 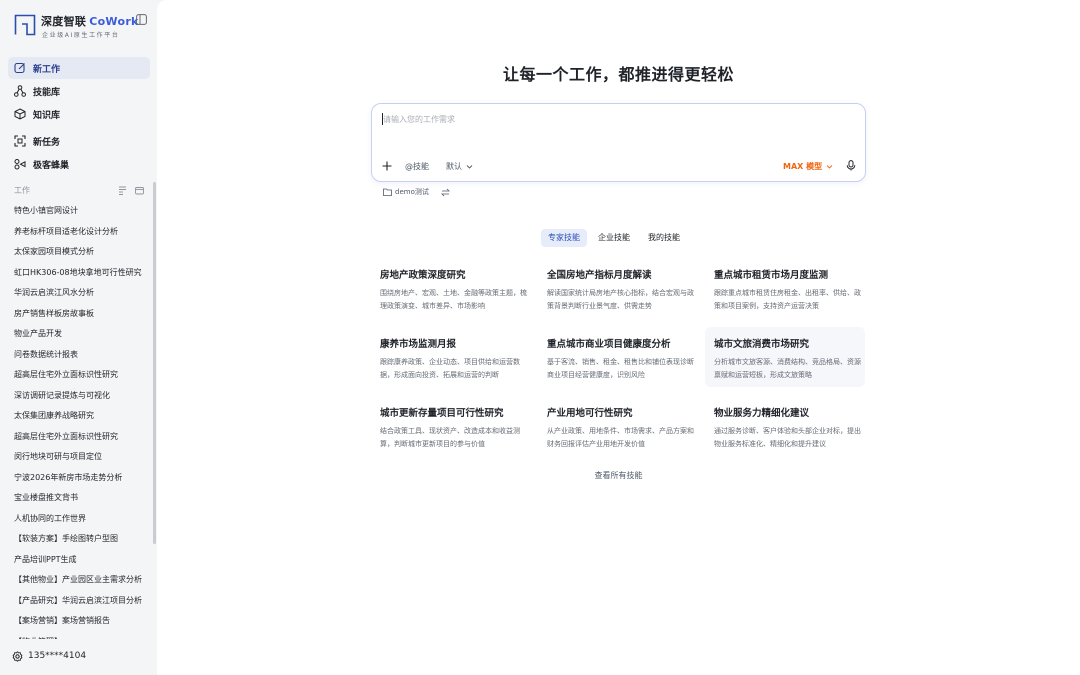 What do you see at coordinates (47, 69) in the screenshot?
I see `sidebar-item-label: 新工作` at bounding box center [47, 69].